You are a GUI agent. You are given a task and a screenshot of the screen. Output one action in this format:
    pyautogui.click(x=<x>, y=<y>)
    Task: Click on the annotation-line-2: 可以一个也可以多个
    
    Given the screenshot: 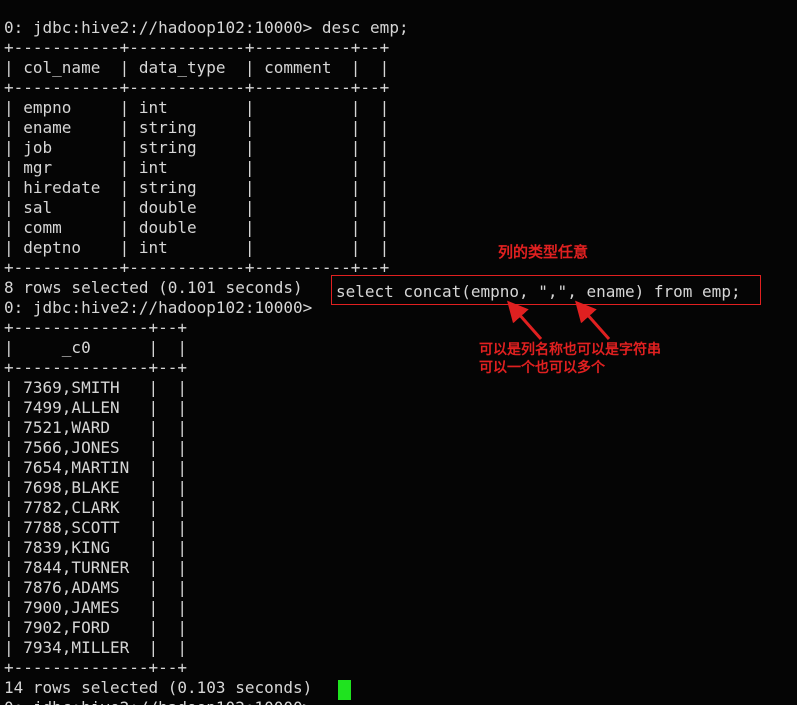 What is the action you would take?
    pyautogui.click(x=542, y=368)
    